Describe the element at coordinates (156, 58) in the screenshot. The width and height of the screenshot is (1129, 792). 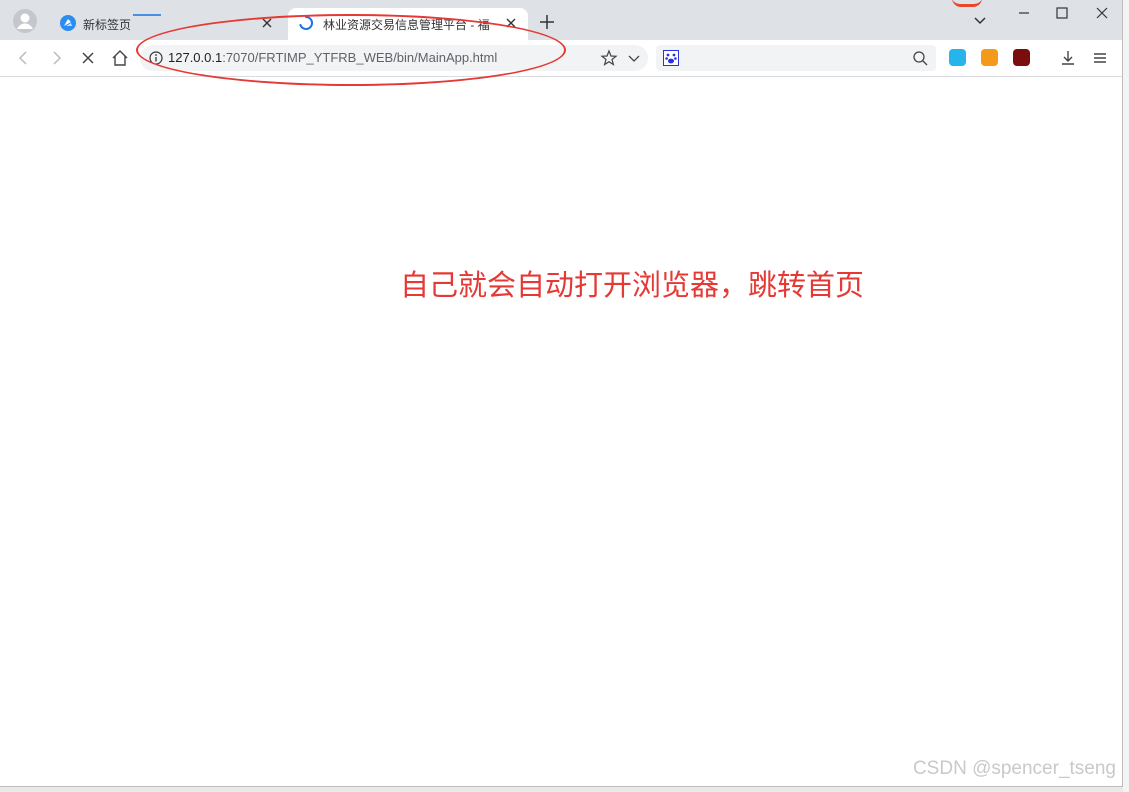
I see `info-icon` at that location.